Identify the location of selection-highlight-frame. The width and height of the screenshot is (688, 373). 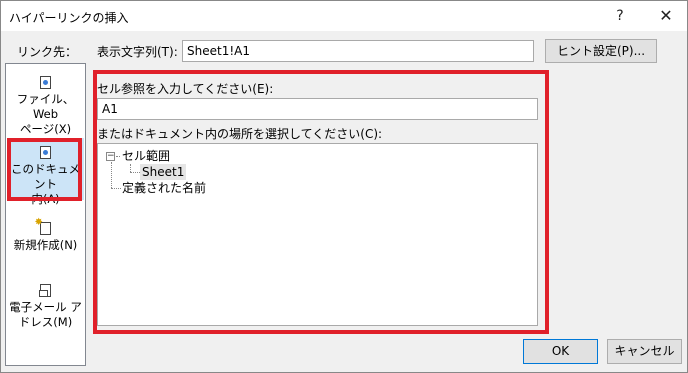
(44, 169).